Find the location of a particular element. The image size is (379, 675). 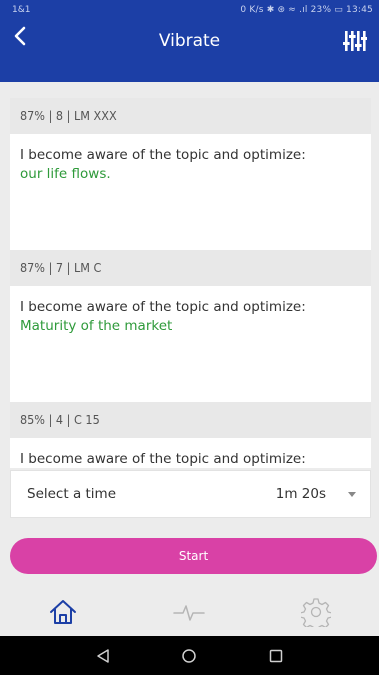

equalizer-icon is located at coordinates (355, 41).